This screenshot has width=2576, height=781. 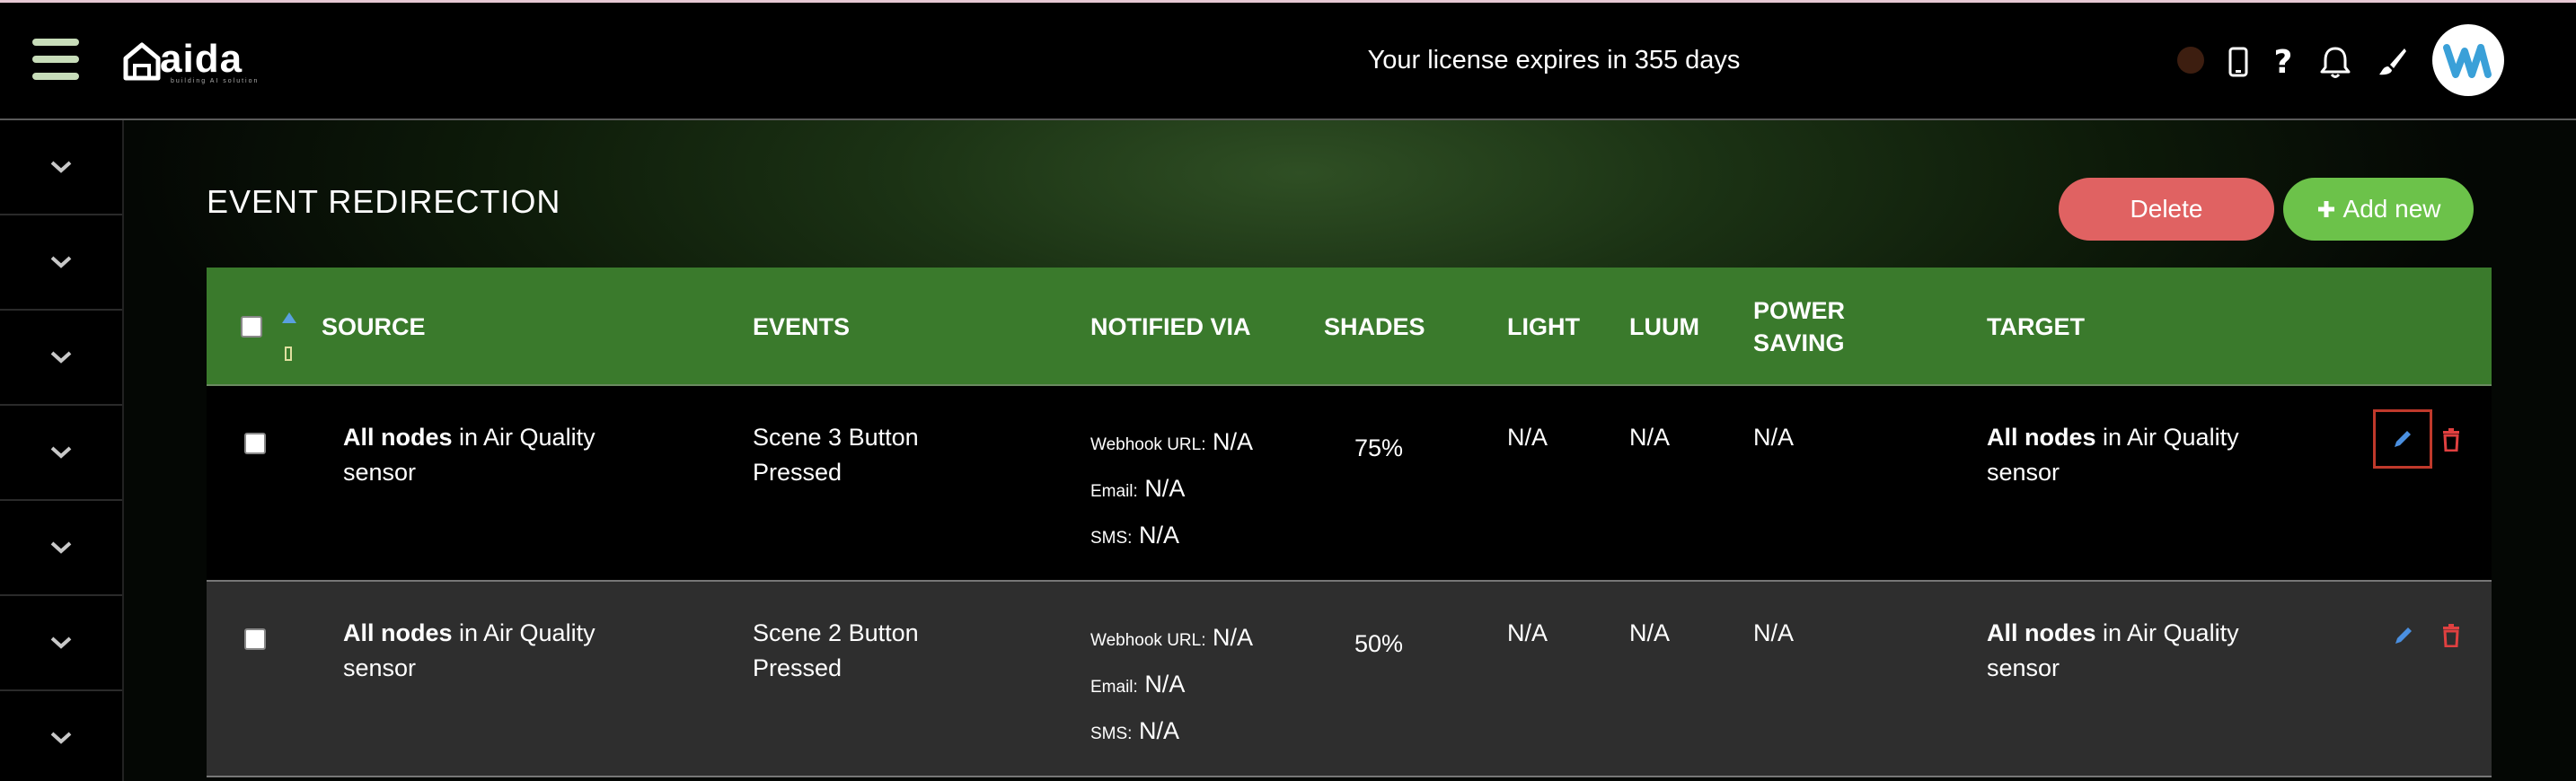 I want to click on sidebar, so click(x=62, y=450).